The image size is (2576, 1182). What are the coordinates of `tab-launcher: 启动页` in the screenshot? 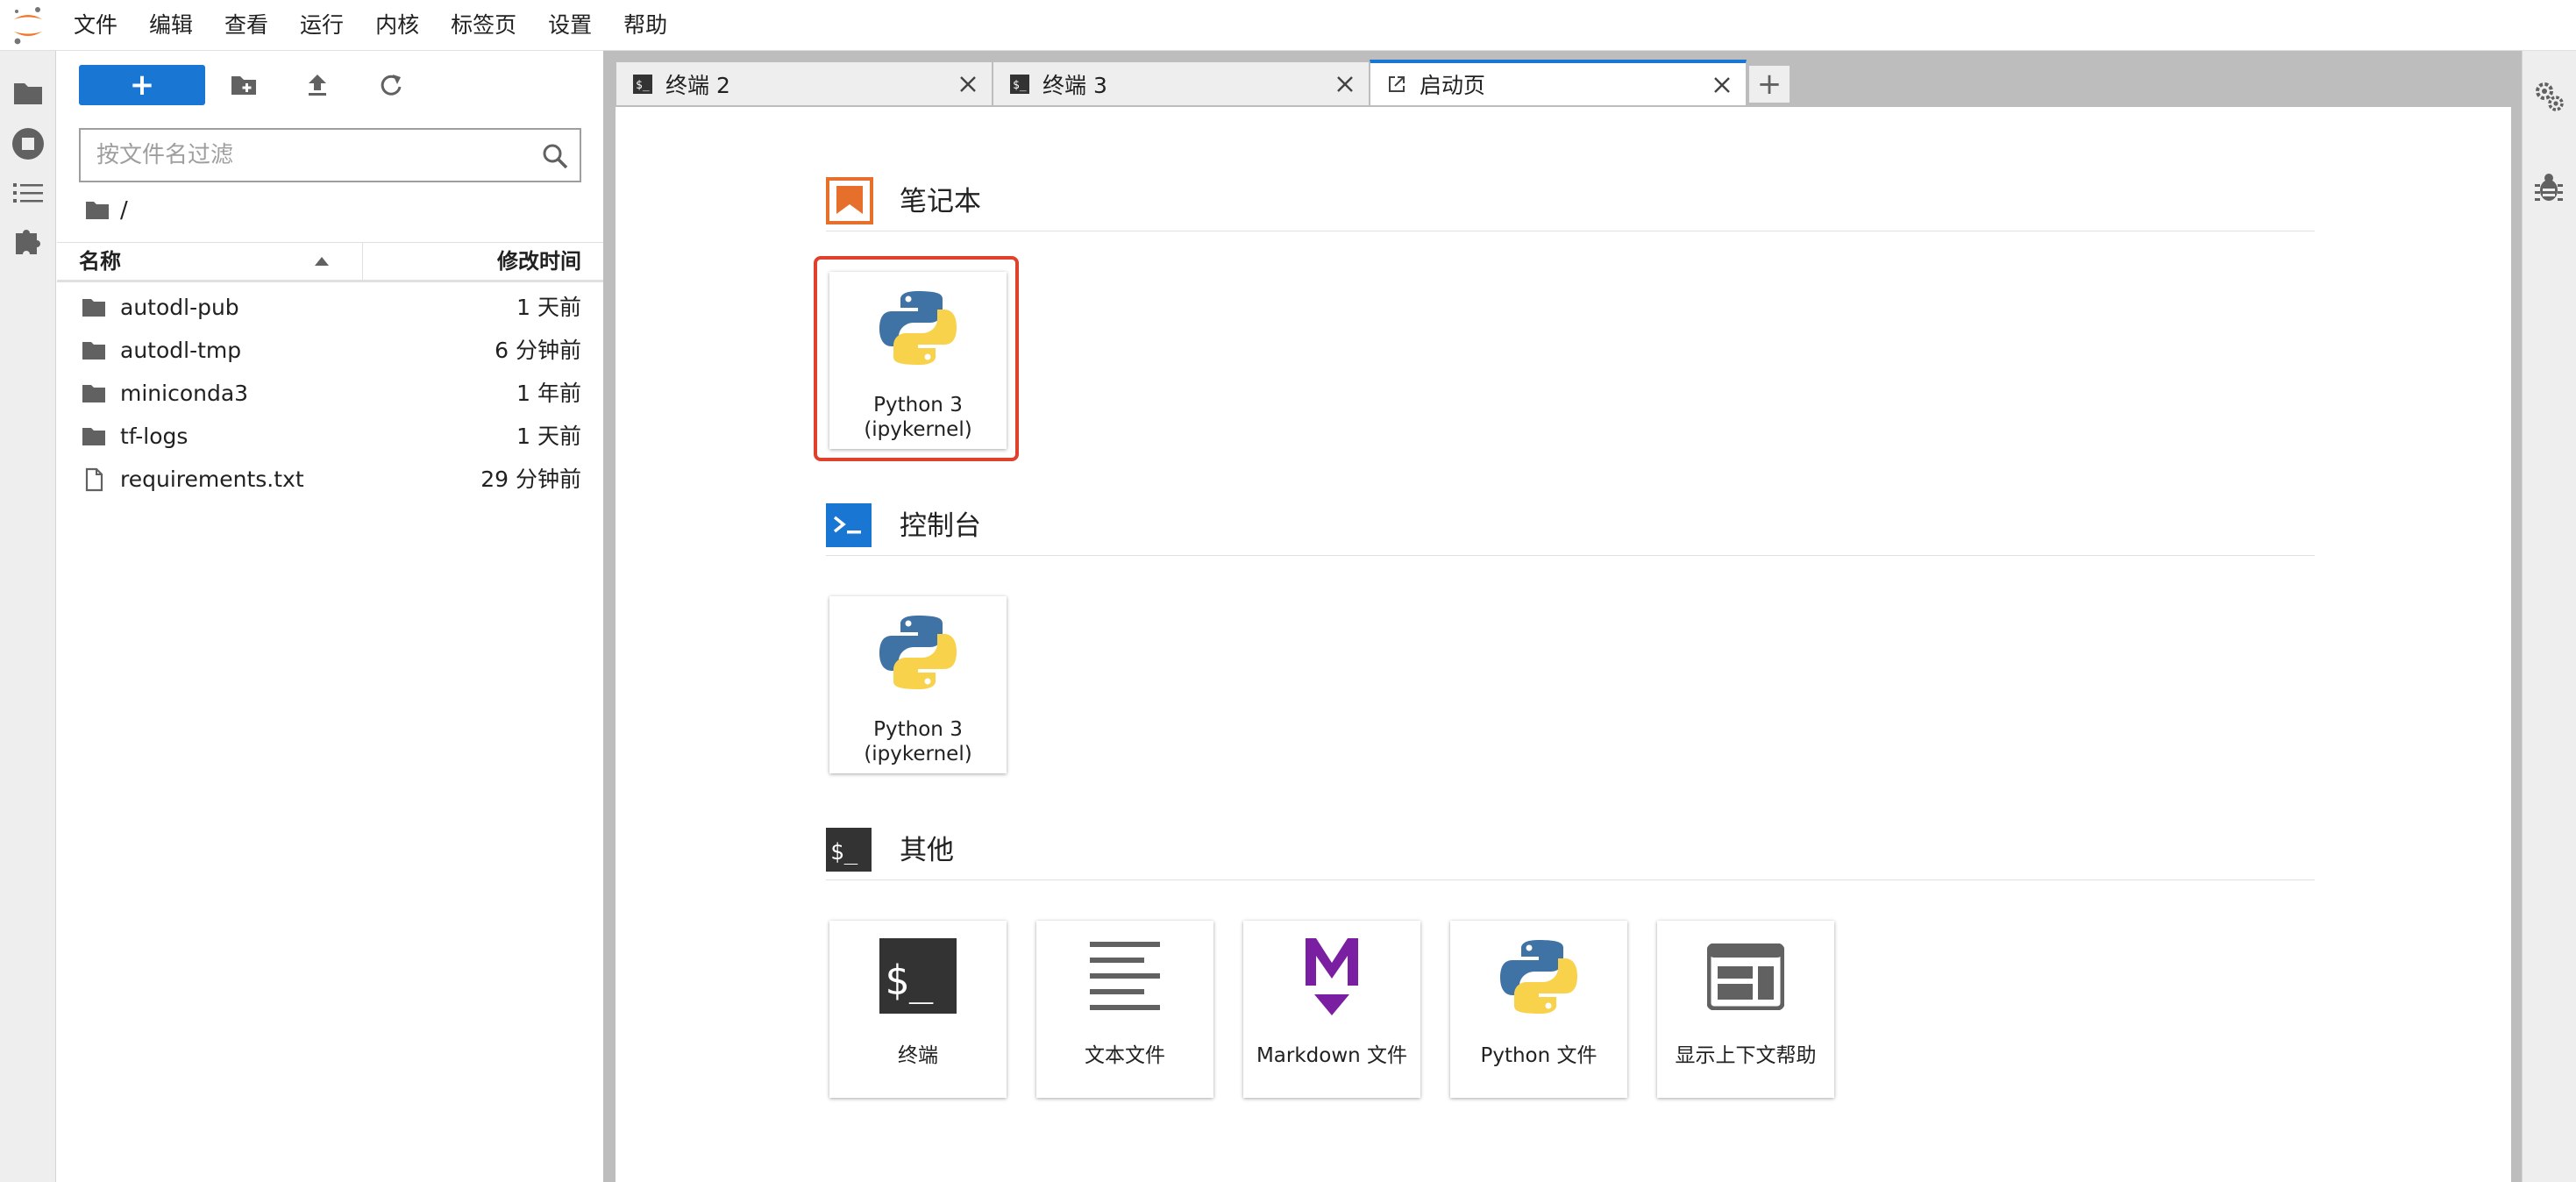 It's located at (1558, 82).